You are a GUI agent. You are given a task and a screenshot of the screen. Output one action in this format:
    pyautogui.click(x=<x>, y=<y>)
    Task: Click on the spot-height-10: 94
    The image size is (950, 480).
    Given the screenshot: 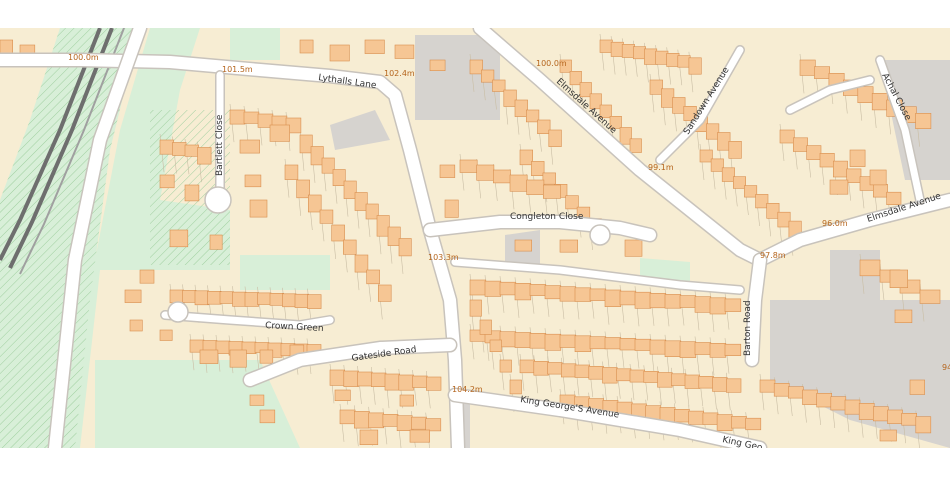 What is the action you would take?
    pyautogui.click(x=946, y=367)
    